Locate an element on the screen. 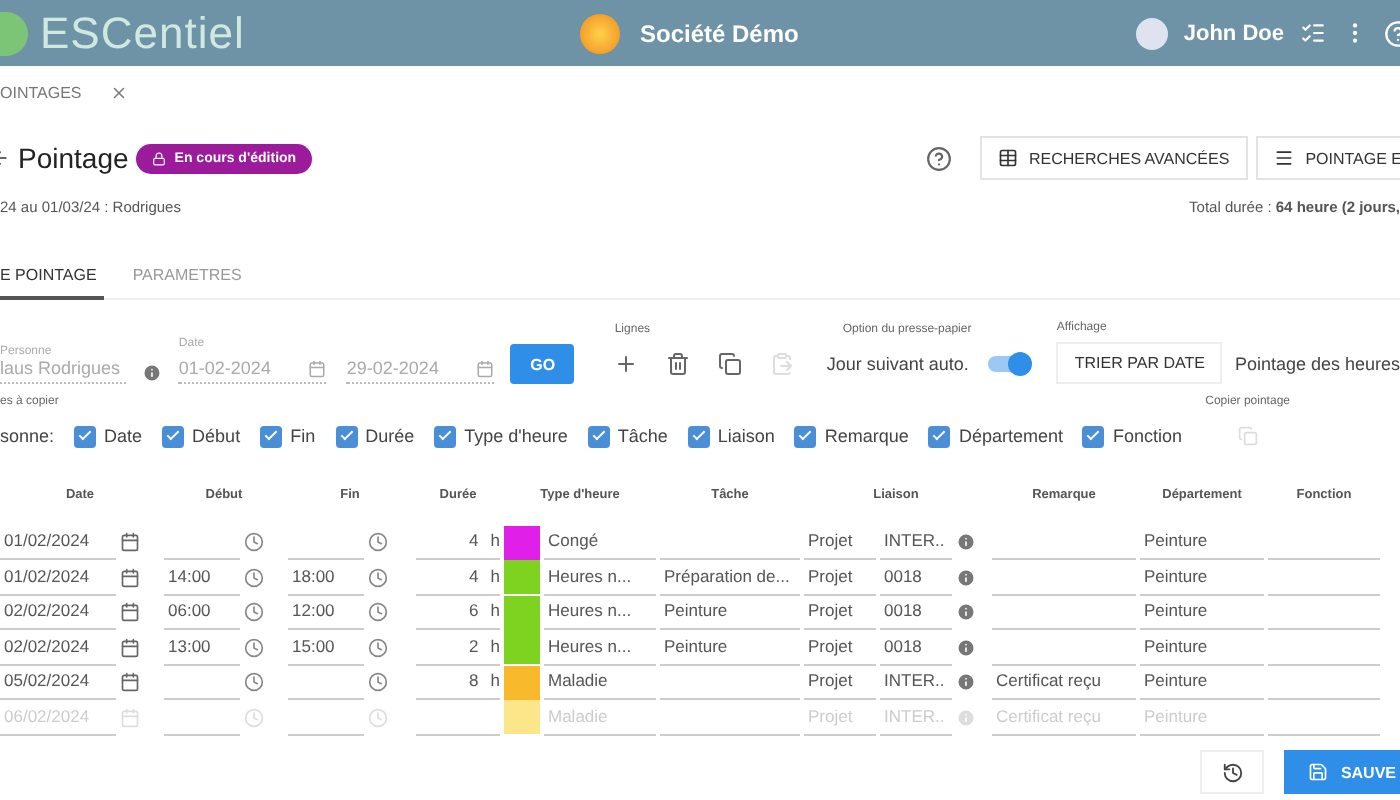  remark-cell: Certificat reçu is located at coordinates (1064, 682).